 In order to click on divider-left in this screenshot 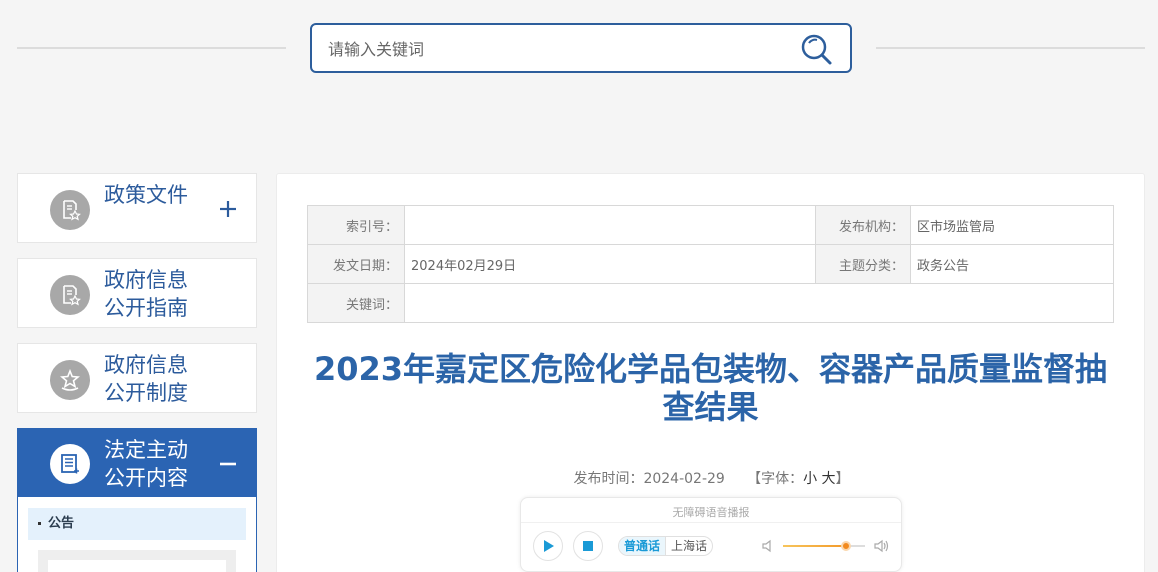, I will do `click(151, 48)`.